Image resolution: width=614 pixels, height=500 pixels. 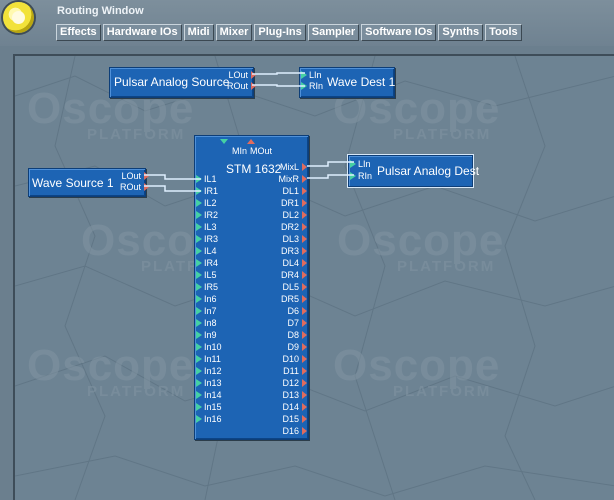 What do you see at coordinates (239, 151) in the screenshot?
I see `midi-in-port: MIn` at bounding box center [239, 151].